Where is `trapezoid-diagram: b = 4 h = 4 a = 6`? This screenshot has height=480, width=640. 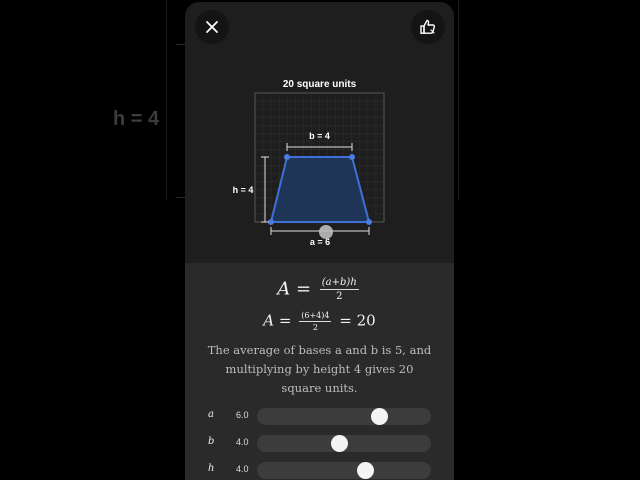
trapezoid-diagram: b = 4 h = 4 a = 6 is located at coordinates (309, 169).